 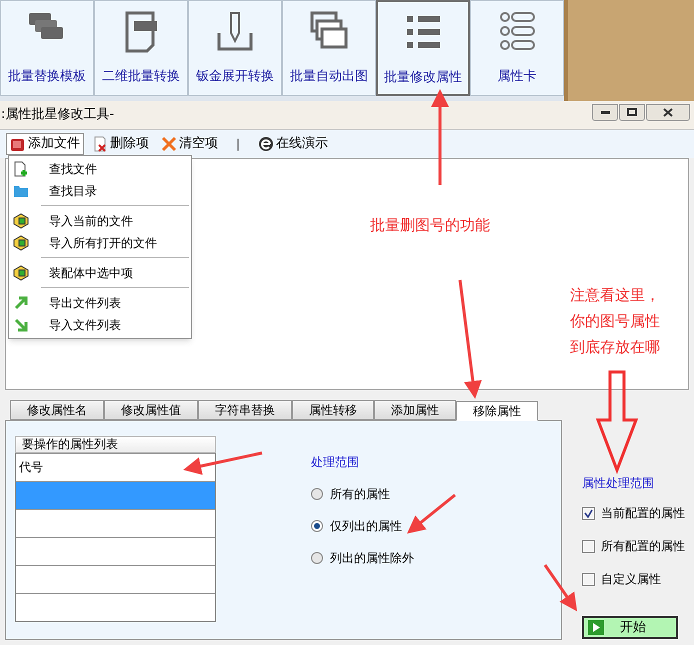 I want to click on globe-e-icon, so click(x=266, y=144).